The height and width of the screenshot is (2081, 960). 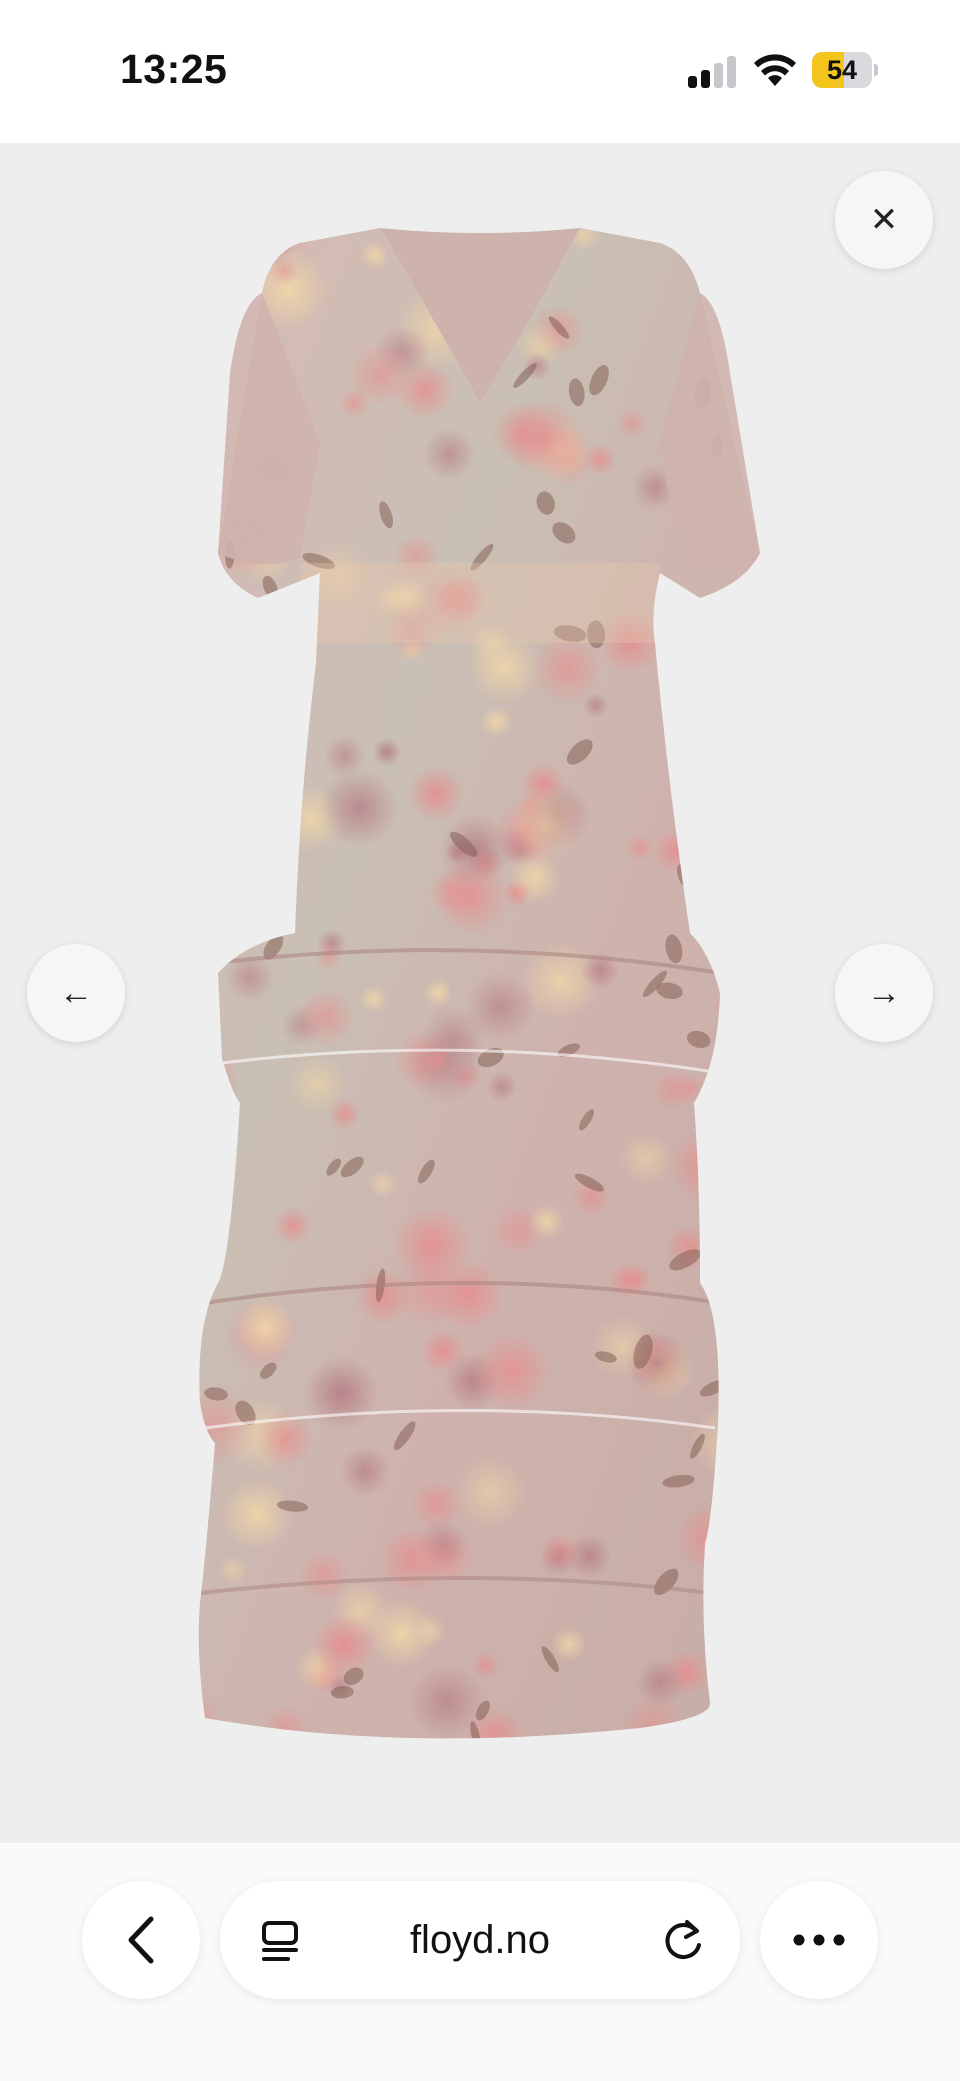 What do you see at coordinates (775, 70) in the screenshot?
I see `wifi-icon` at bounding box center [775, 70].